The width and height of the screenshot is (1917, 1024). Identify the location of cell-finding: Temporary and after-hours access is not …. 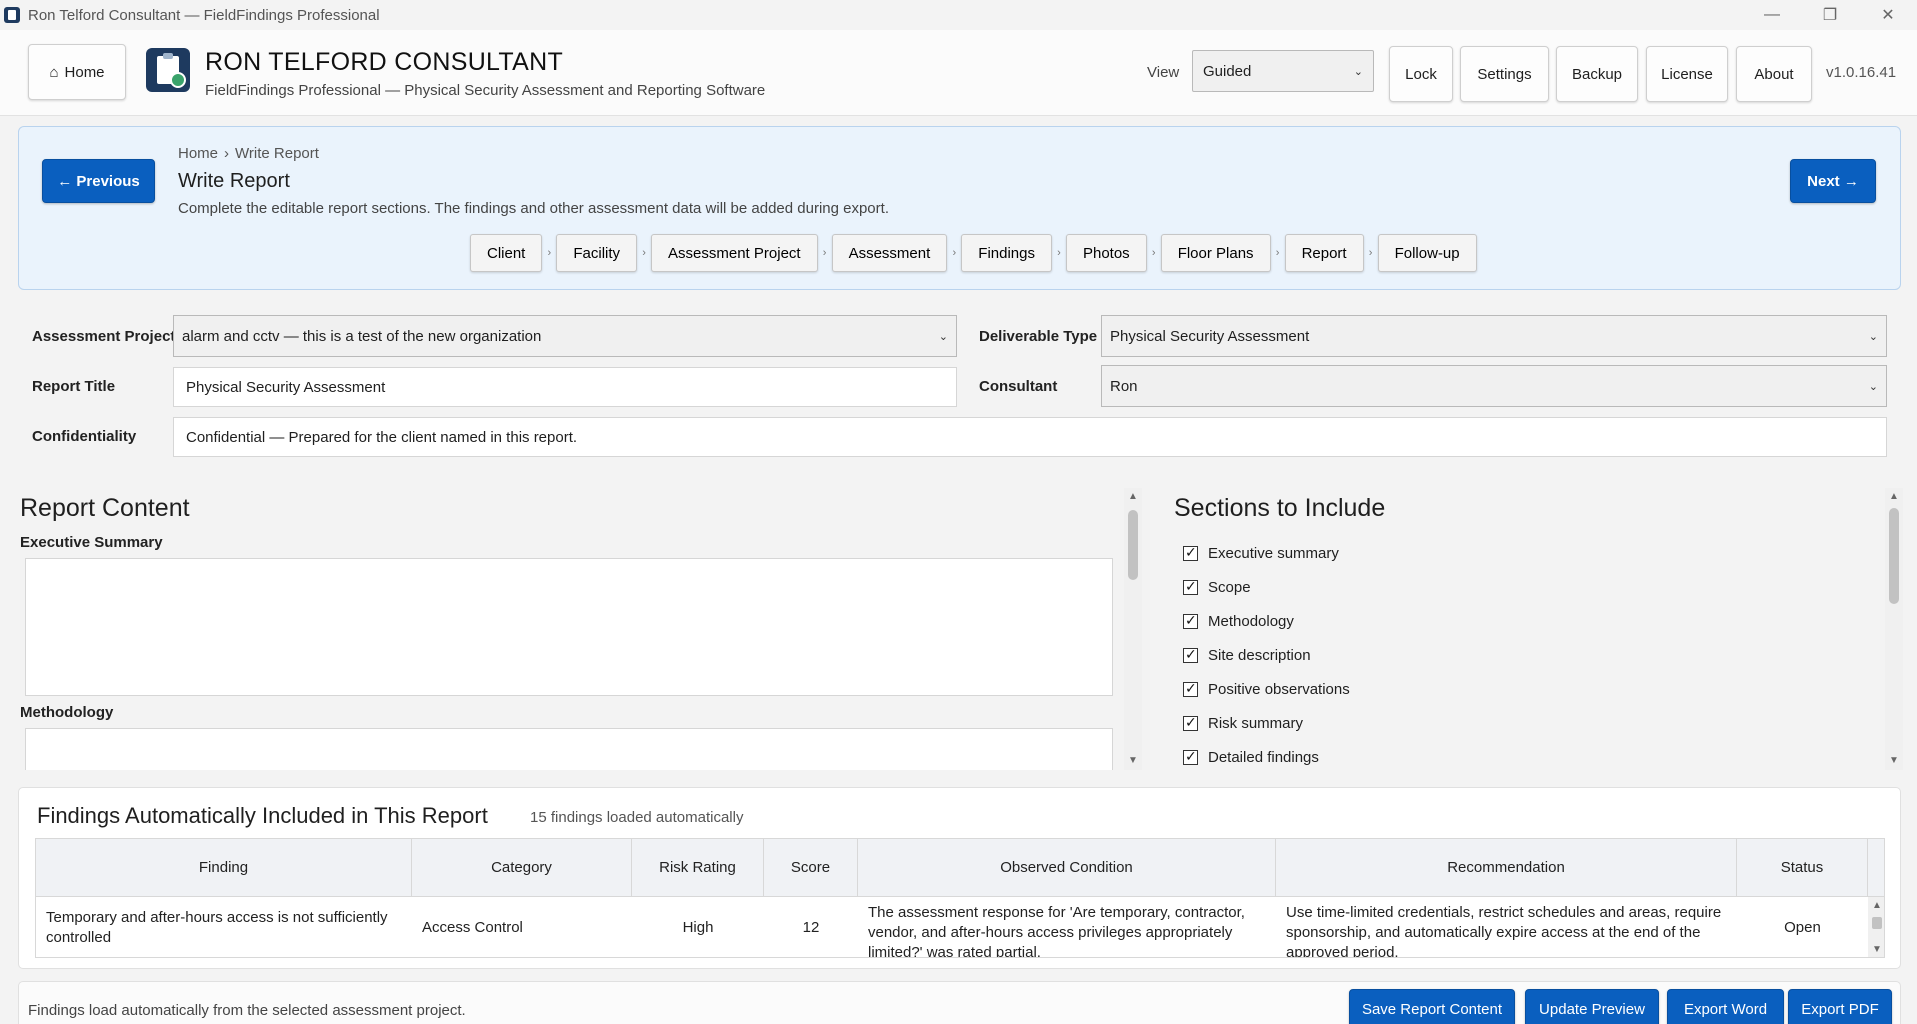
(224, 927).